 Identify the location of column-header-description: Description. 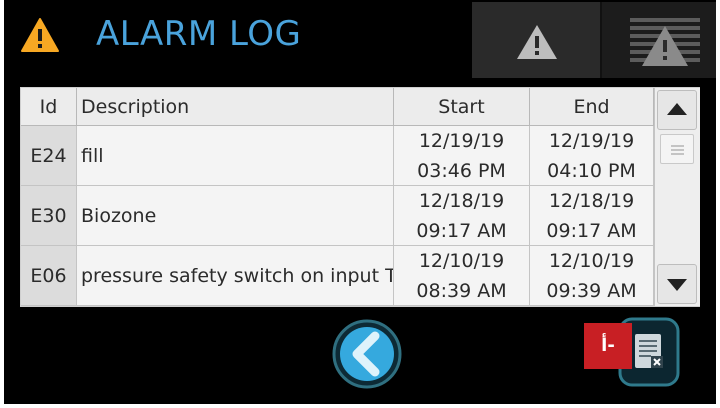
(235, 107).